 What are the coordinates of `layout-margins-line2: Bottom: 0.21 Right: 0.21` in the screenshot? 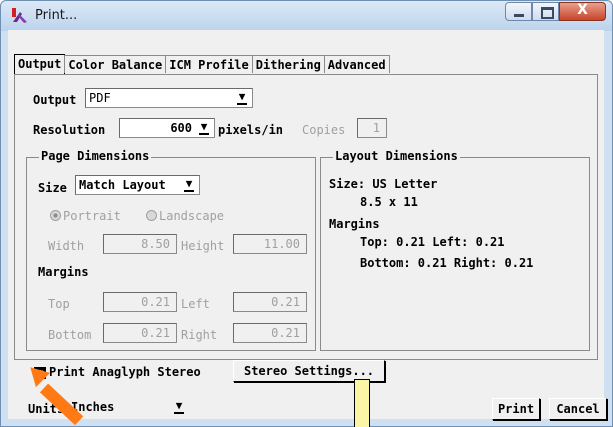 It's located at (447, 263).